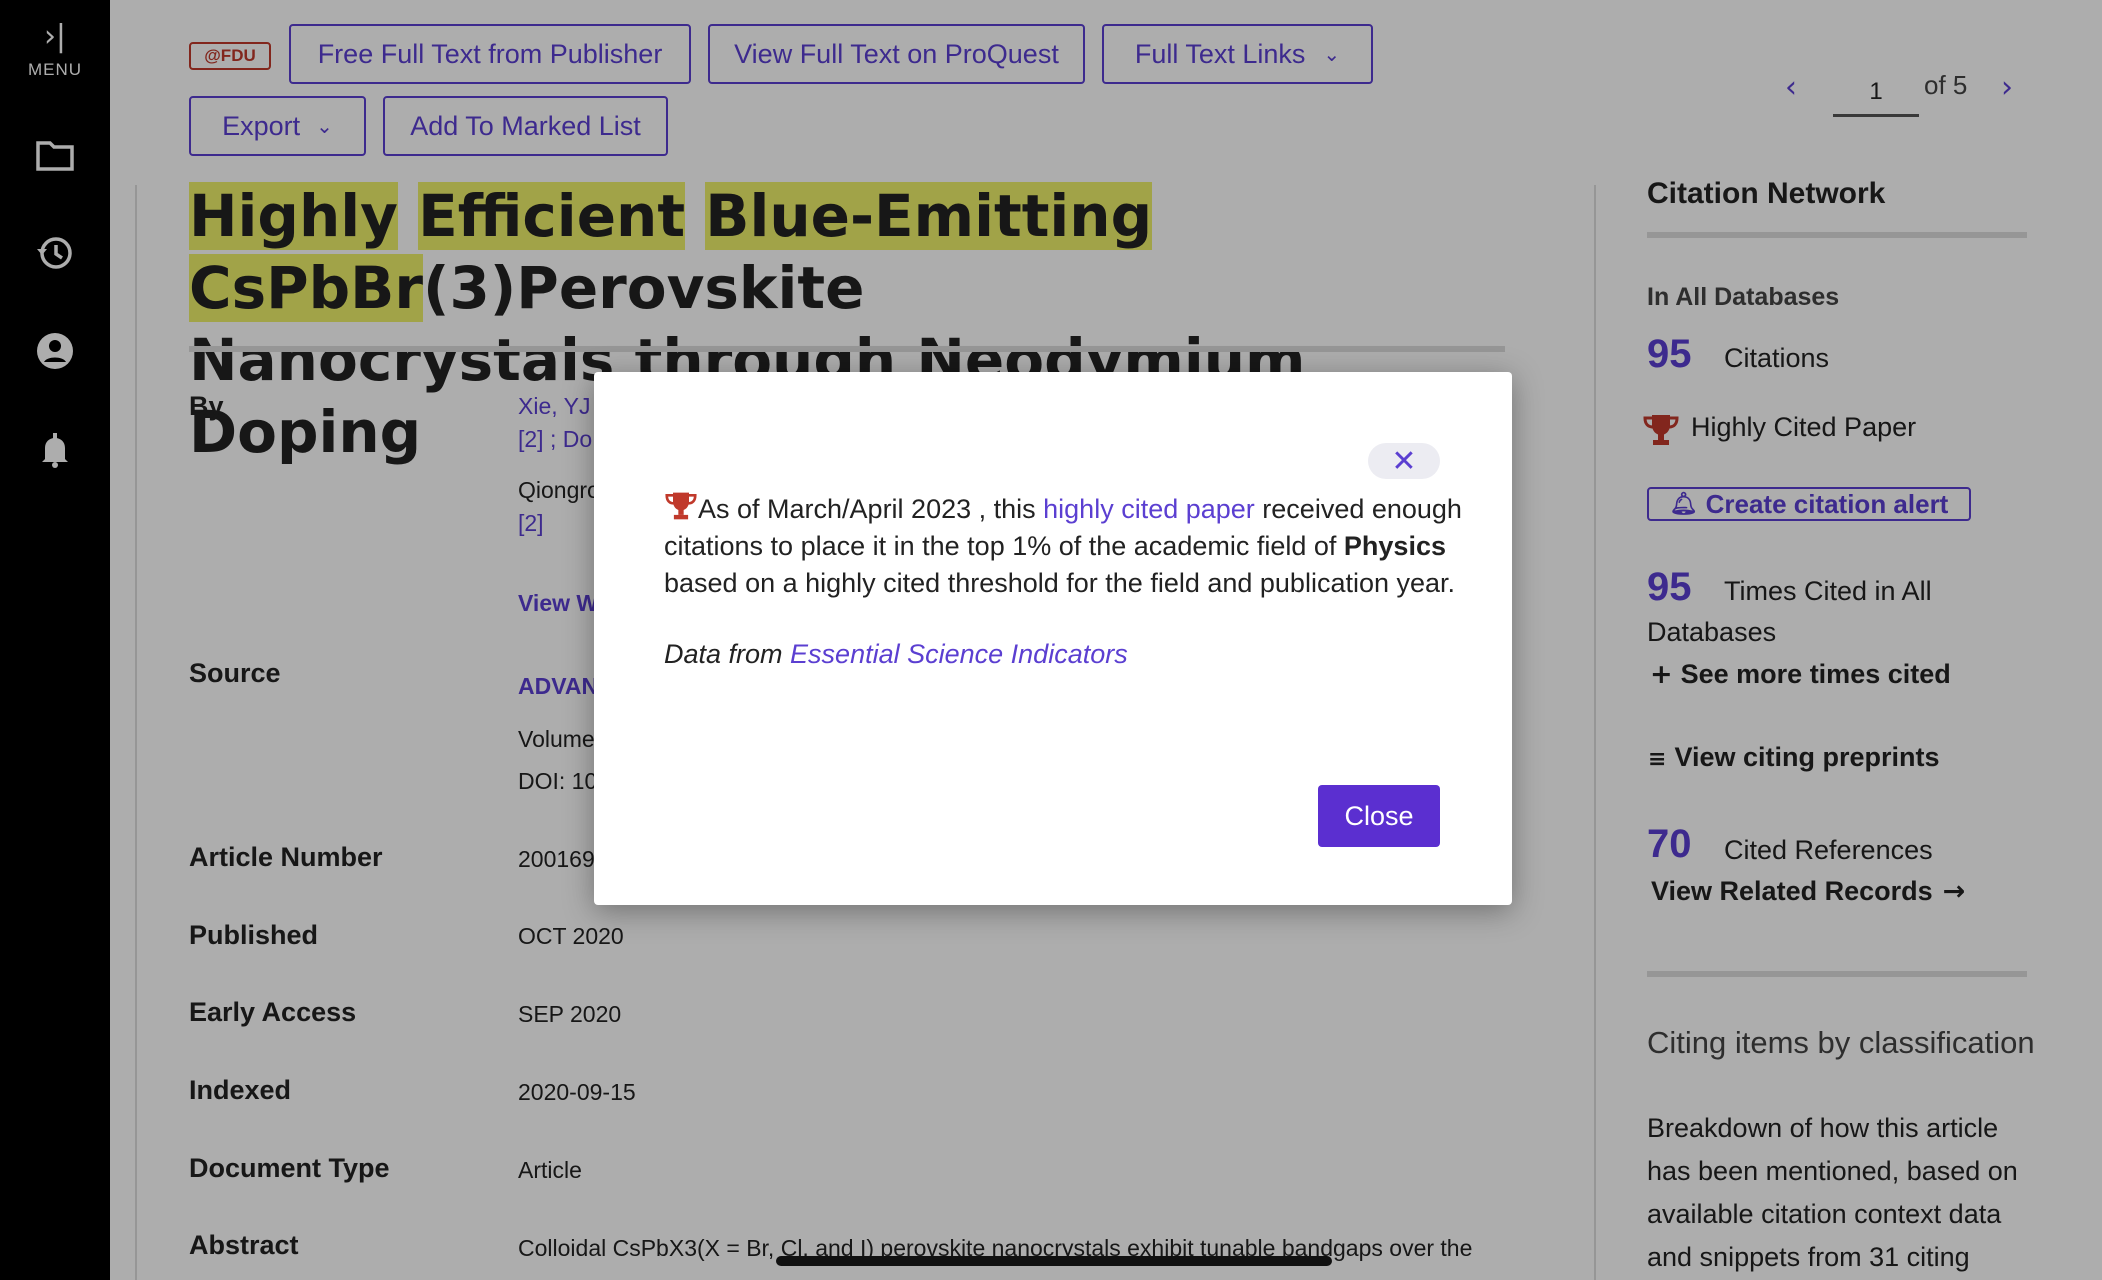  Describe the element at coordinates (959, 654) in the screenshot. I see `essential-science-indicators-link: Essential Science Indicators` at that location.